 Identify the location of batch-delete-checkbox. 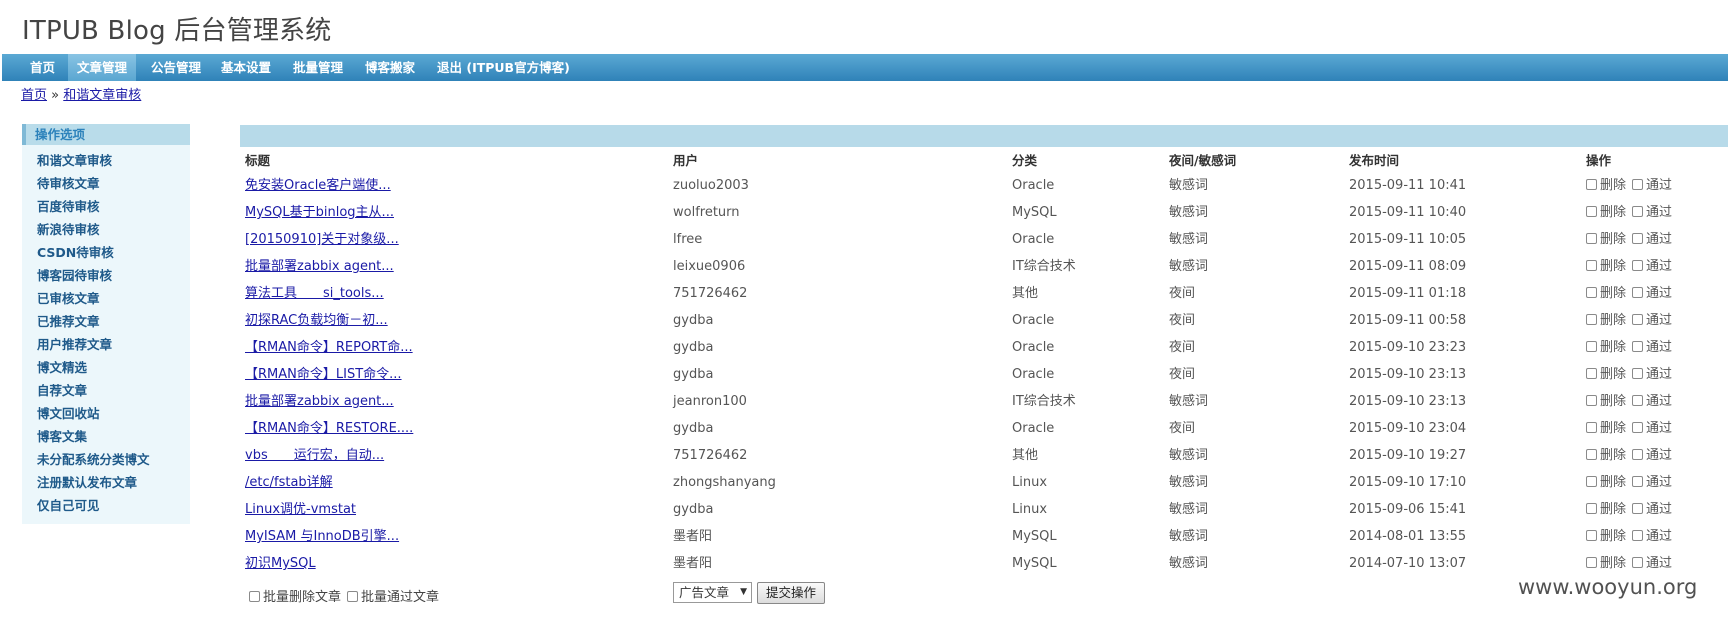
(254, 596).